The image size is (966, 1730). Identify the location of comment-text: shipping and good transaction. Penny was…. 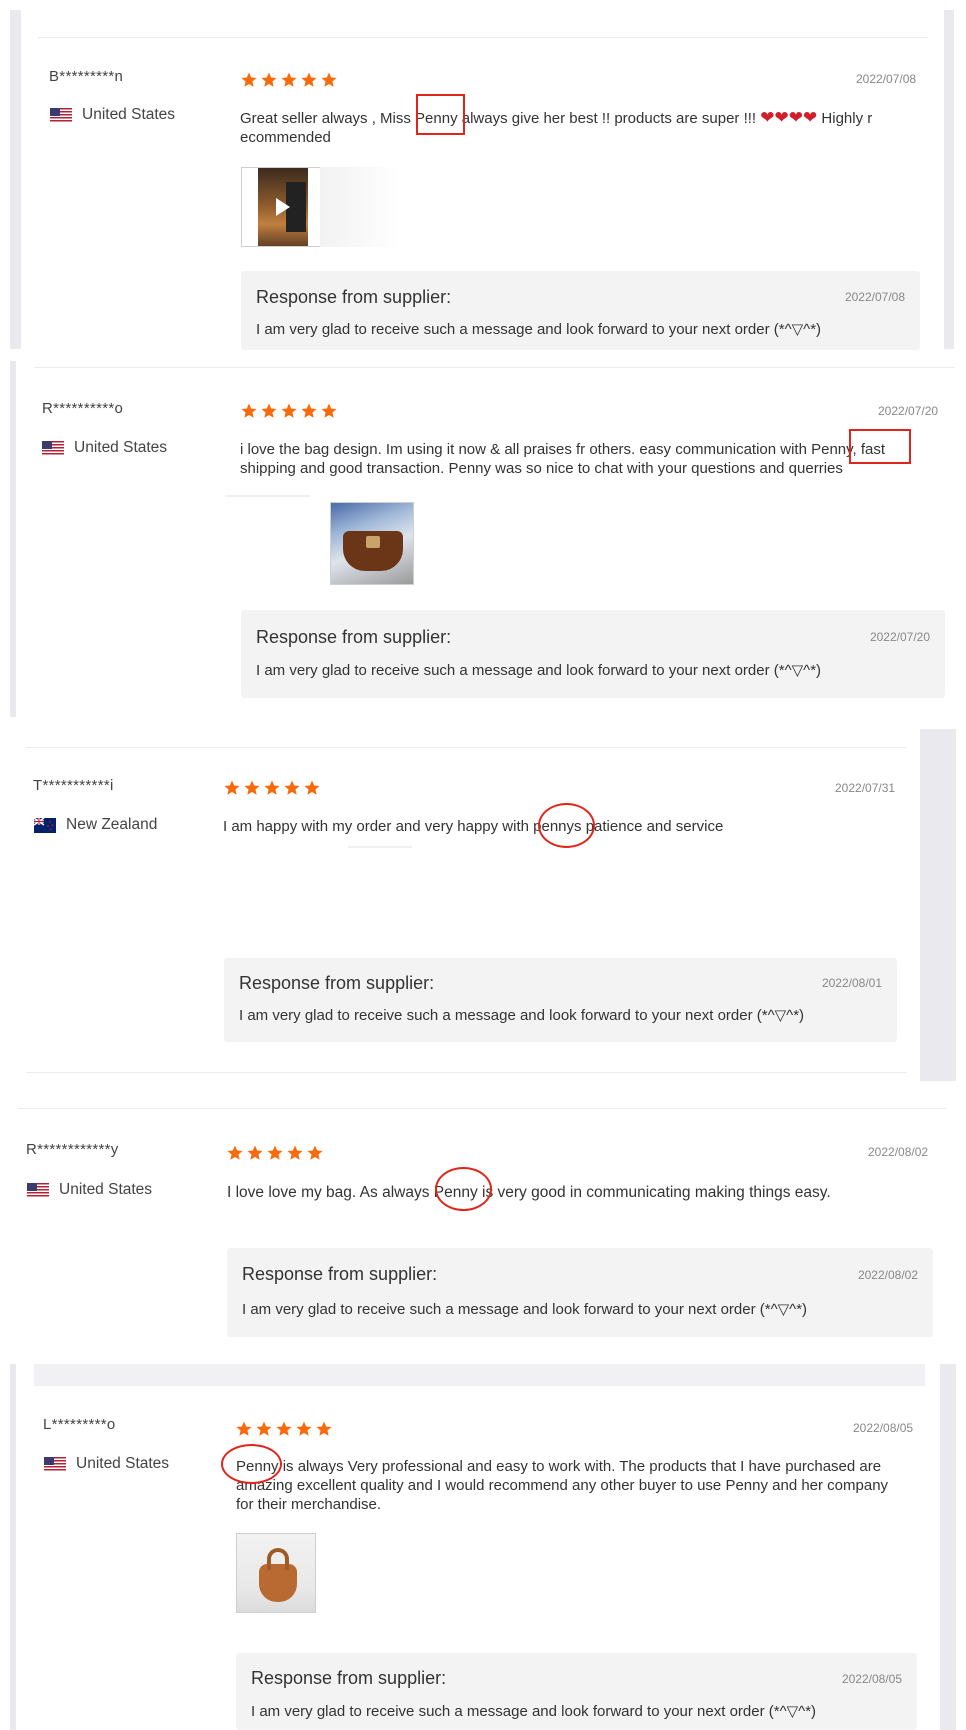
(541, 468).